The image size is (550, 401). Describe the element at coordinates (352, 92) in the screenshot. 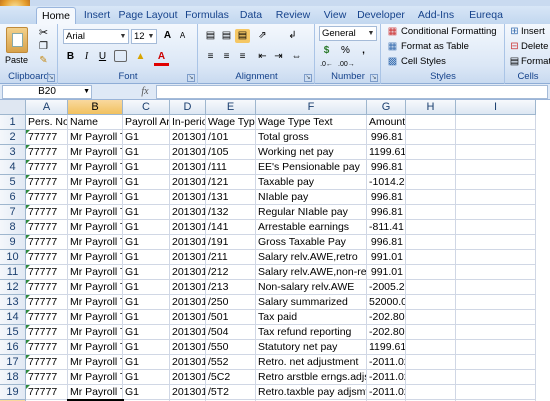

I see `formula-input` at that location.